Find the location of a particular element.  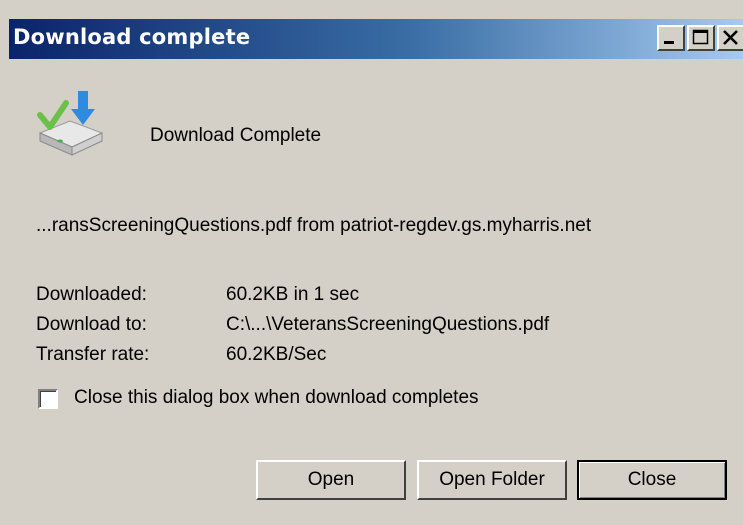

downloaded-label: Downloaded: is located at coordinates (91, 294).